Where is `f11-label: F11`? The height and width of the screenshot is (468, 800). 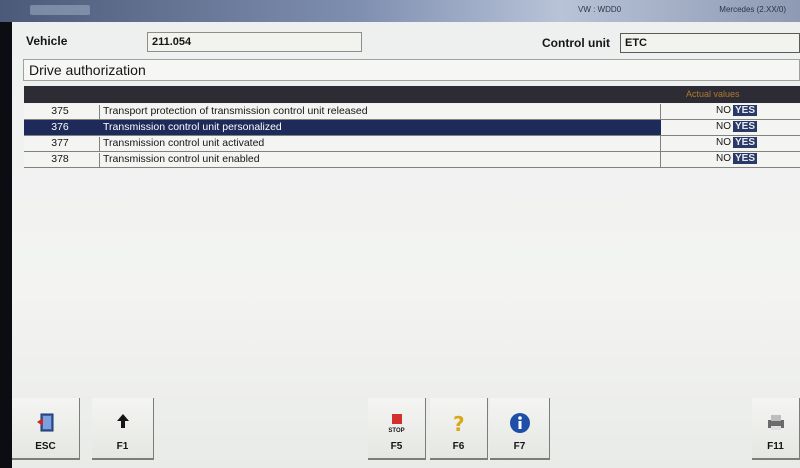 f11-label: F11 is located at coordinates (775, 446).